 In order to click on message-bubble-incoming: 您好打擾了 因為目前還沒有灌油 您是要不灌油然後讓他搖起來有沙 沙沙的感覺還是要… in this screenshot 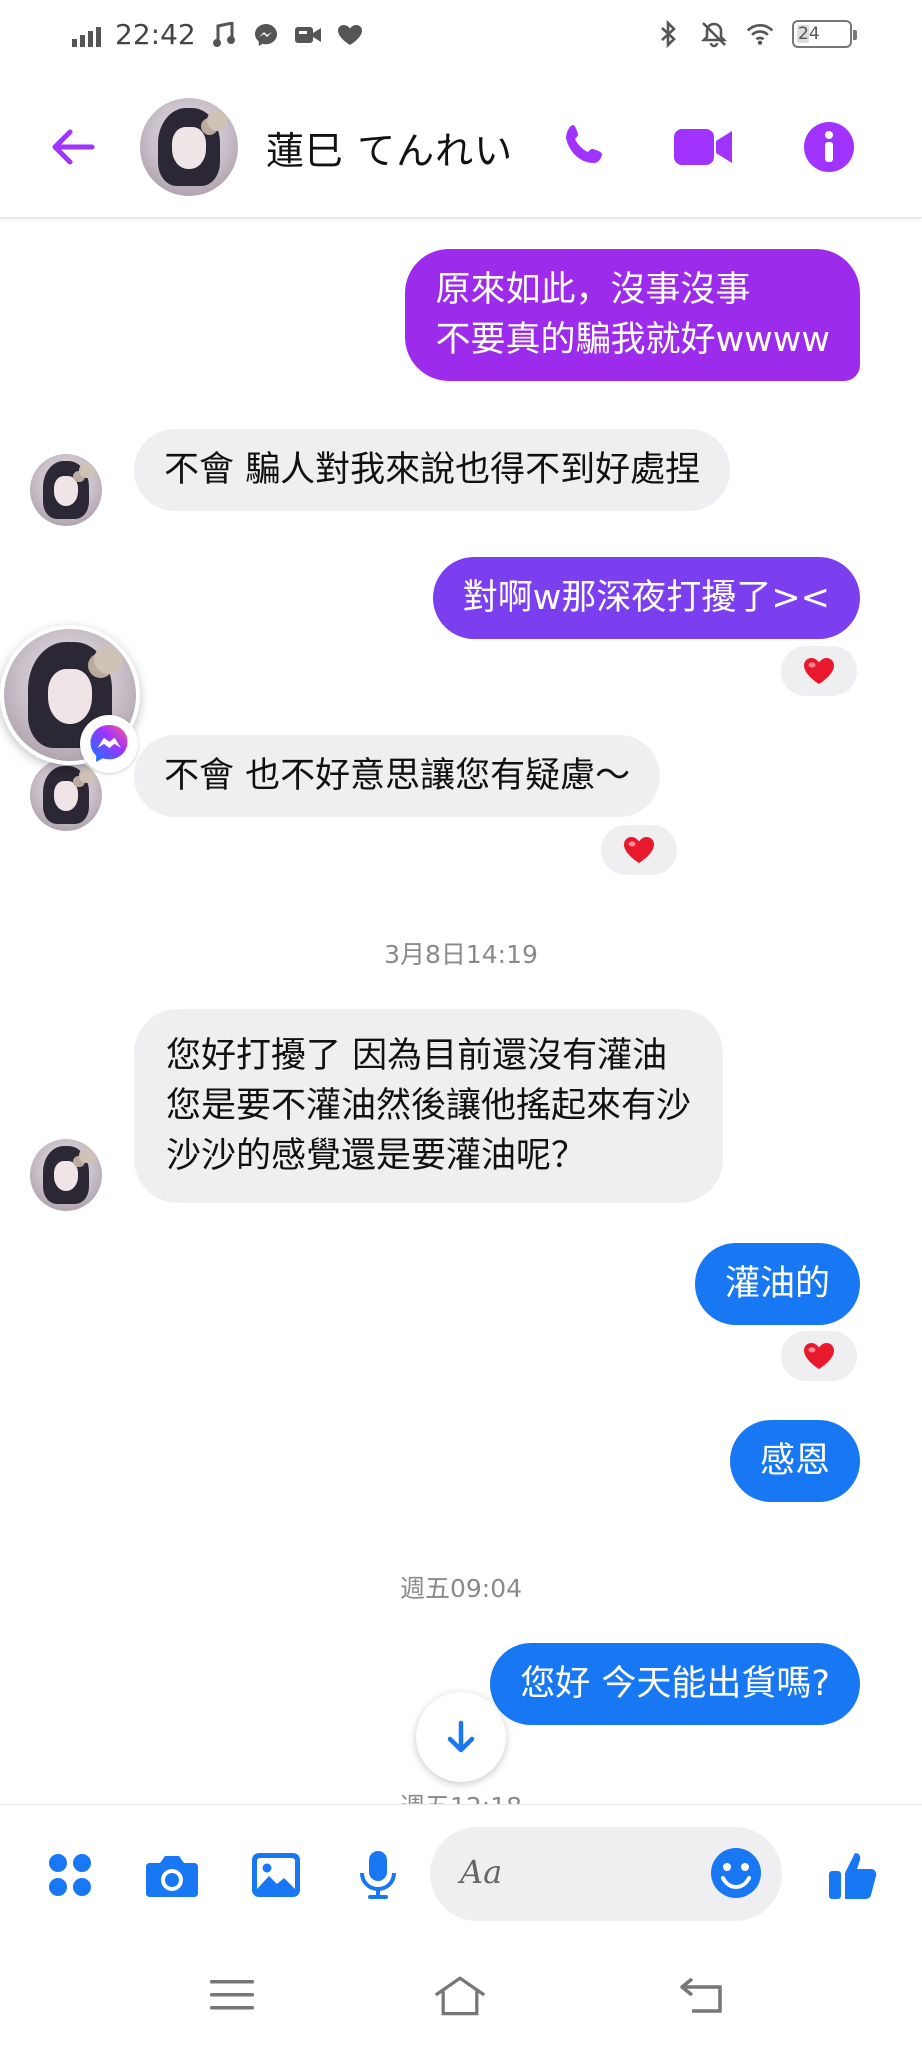, I will do `click(429, 1106)`.